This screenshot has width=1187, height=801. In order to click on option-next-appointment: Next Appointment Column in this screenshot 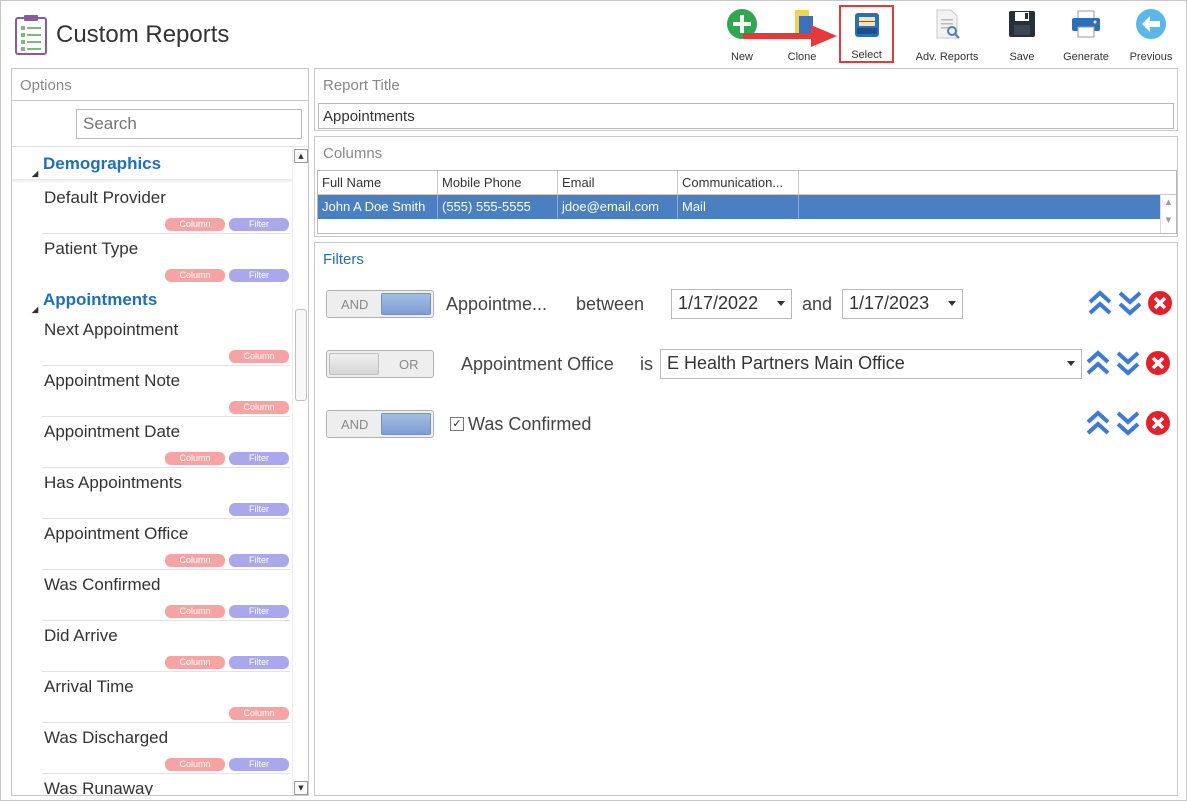, I will do `click(166, 340)`.